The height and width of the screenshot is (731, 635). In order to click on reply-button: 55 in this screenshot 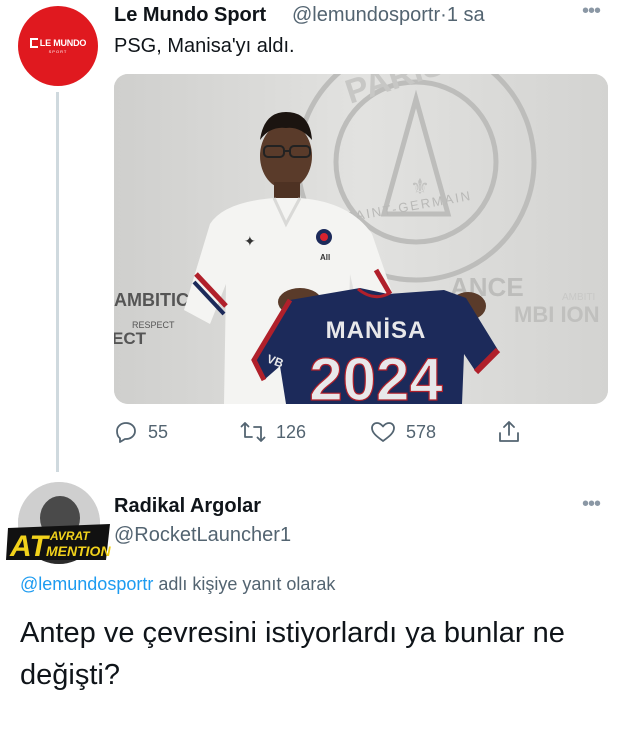, I will do `click(141, 432)`.